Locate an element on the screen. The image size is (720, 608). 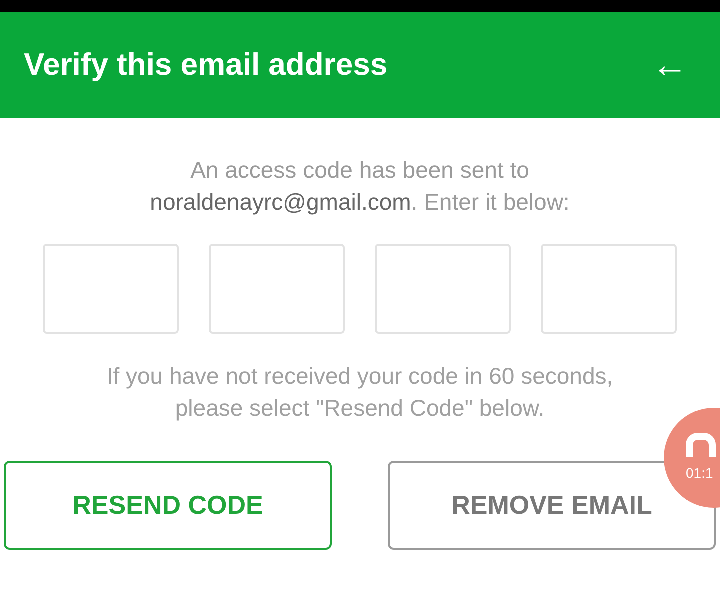
recorder-time: 01:1 is located at coordinates (700, 473).